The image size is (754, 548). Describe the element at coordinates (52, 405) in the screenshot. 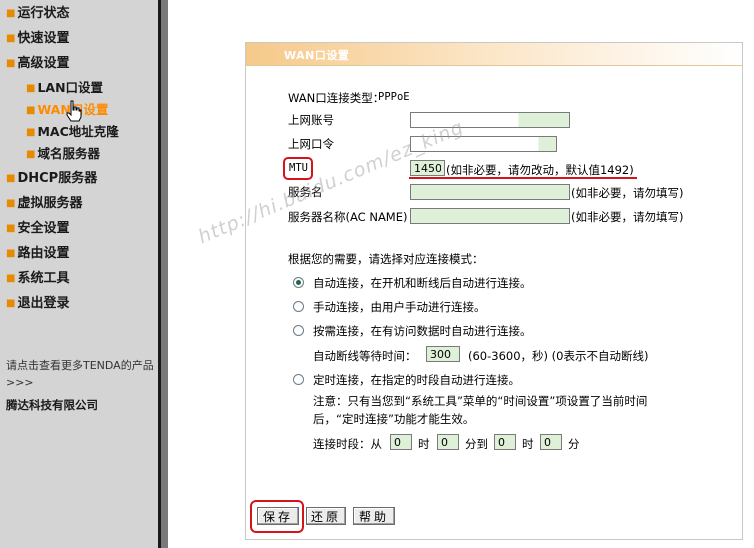

I see `company-name: 腾达科技有限公司` at that location.